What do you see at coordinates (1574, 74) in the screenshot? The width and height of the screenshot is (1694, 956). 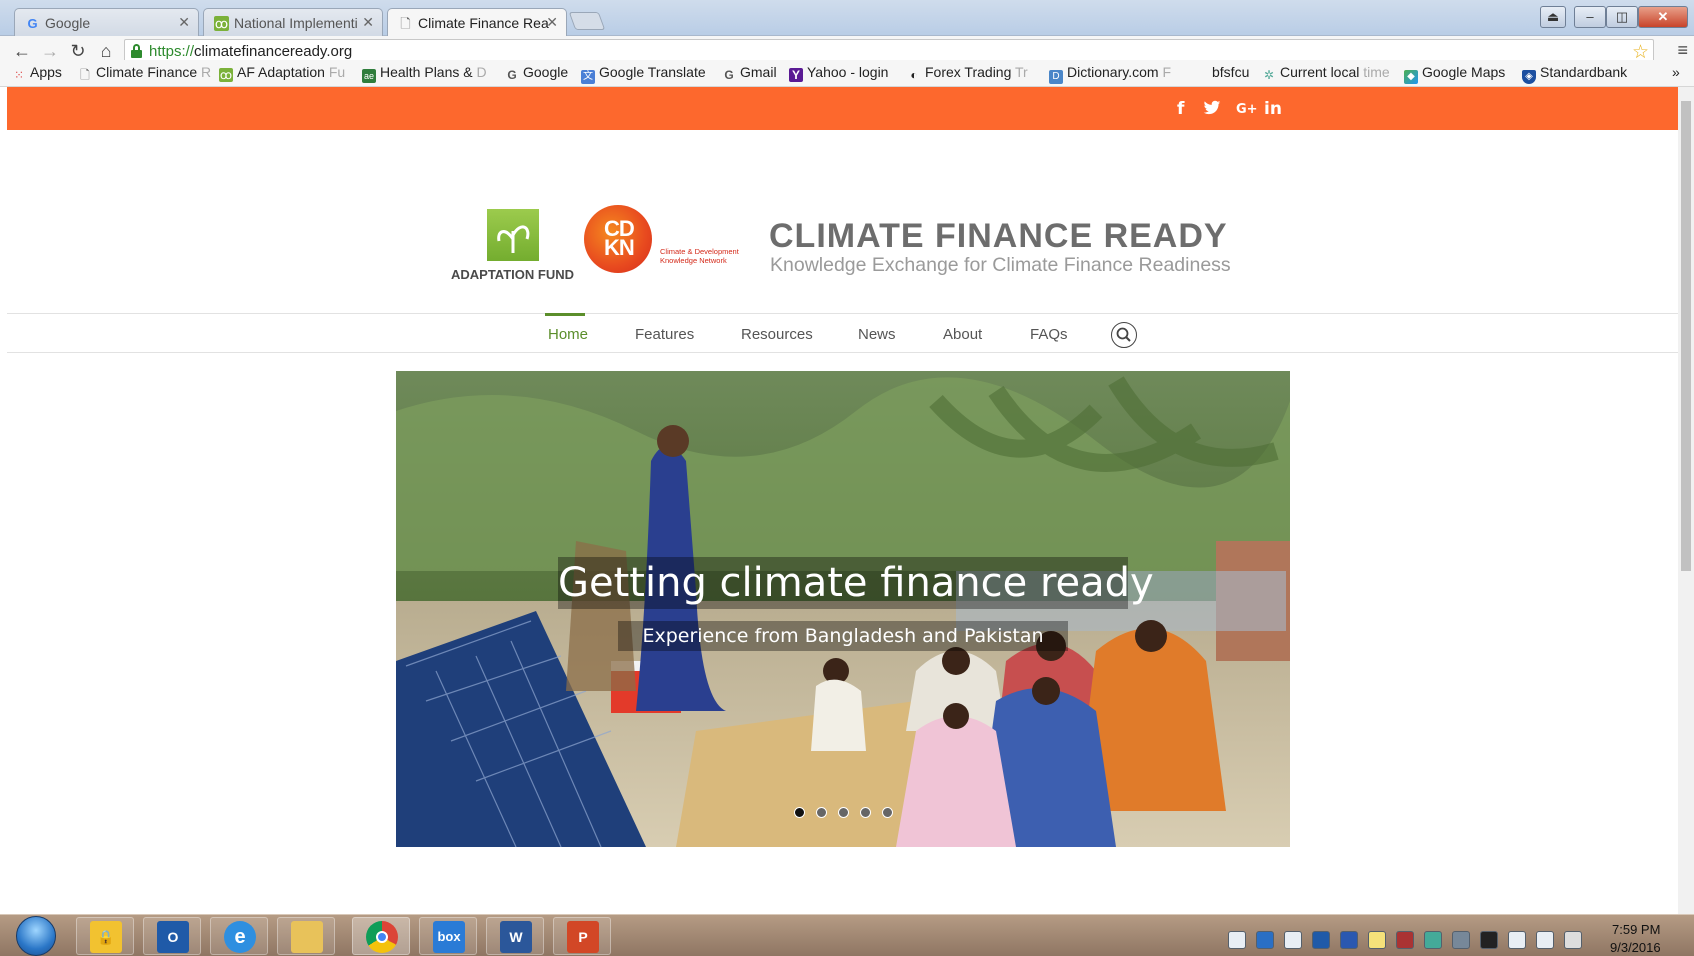 I see `bookmark-standardbank: ◈ Standardbank` at bounding box center [1574, 74].